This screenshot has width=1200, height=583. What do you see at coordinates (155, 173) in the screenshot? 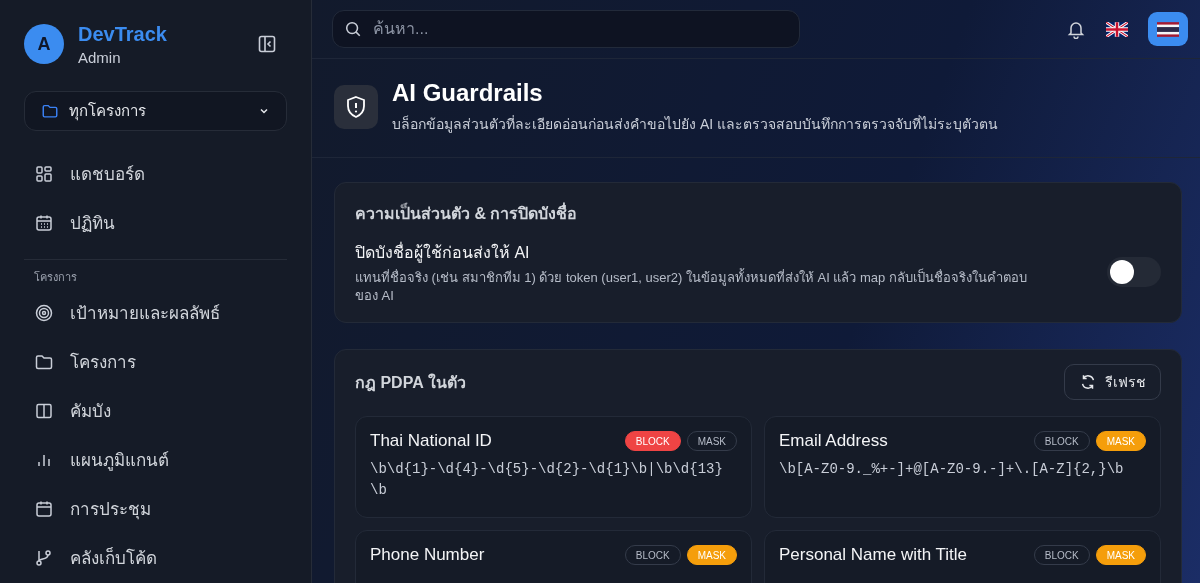
I see `nav-item: แดชบอร์ด` at bounding box center [155, 173].